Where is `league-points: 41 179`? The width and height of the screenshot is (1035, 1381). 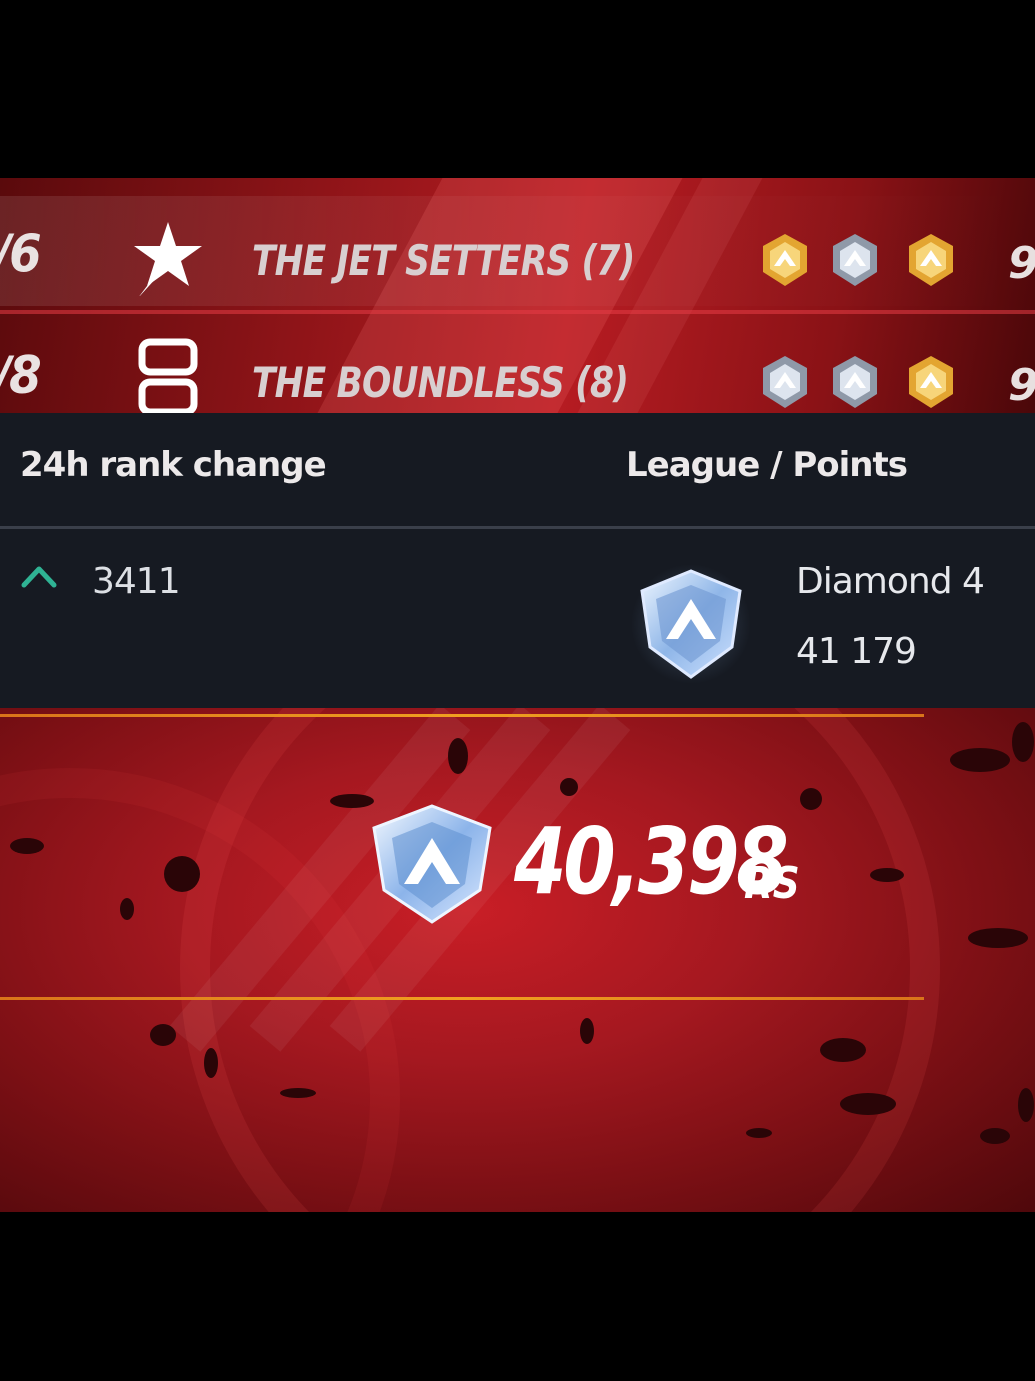 league-points: 41 179 is located at coordinates (856, 651).